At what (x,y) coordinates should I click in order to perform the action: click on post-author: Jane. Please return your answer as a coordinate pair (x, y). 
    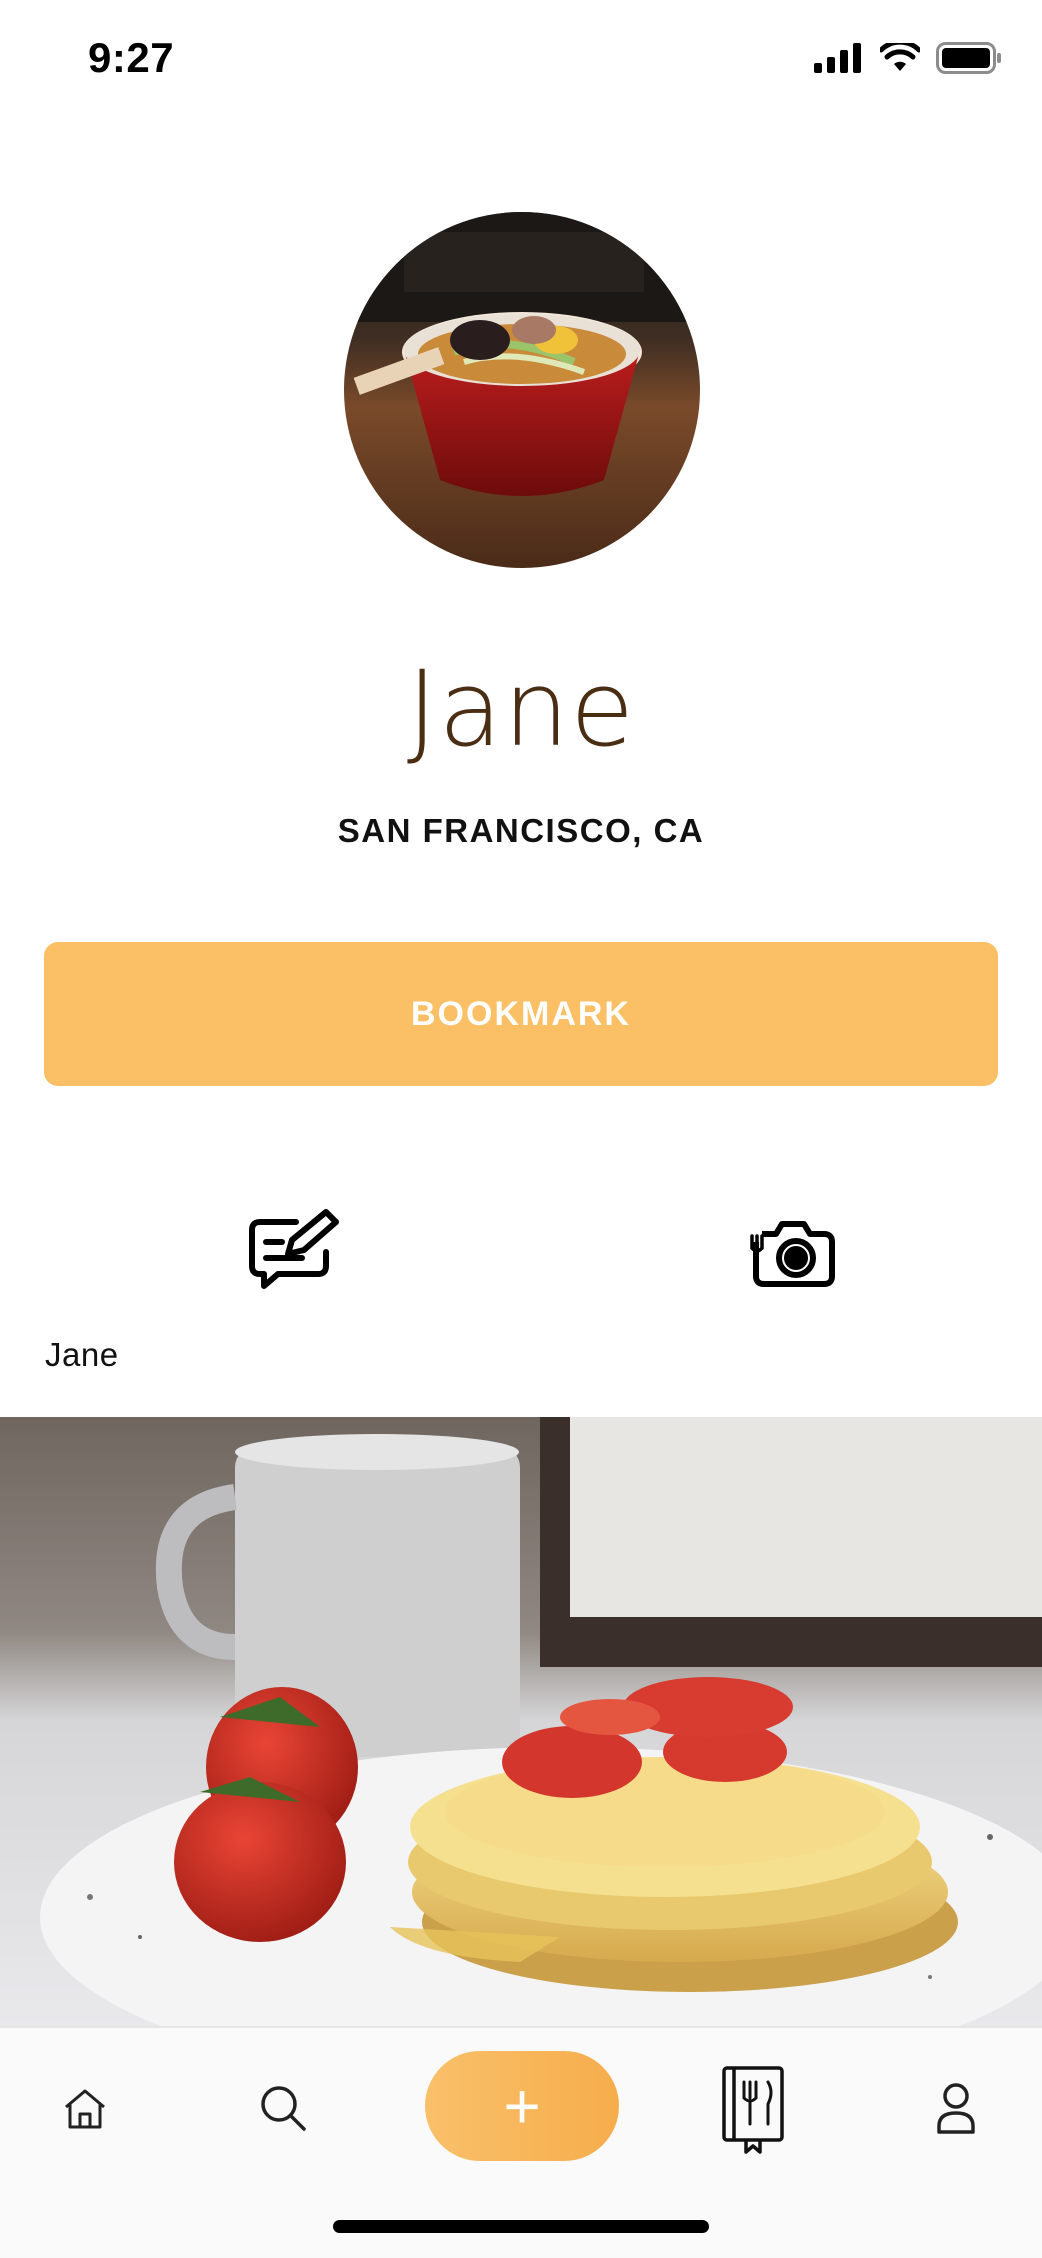
    Looking at the image, I should click on (82, 1354).